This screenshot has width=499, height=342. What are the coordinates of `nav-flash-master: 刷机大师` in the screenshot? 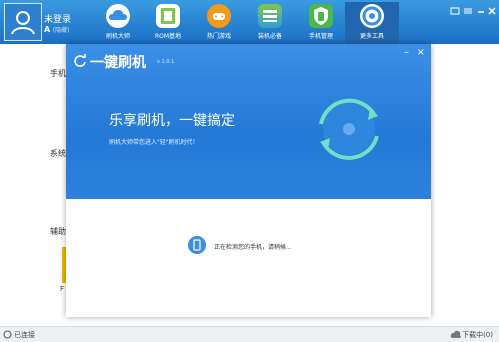 It's located at (118, 23).